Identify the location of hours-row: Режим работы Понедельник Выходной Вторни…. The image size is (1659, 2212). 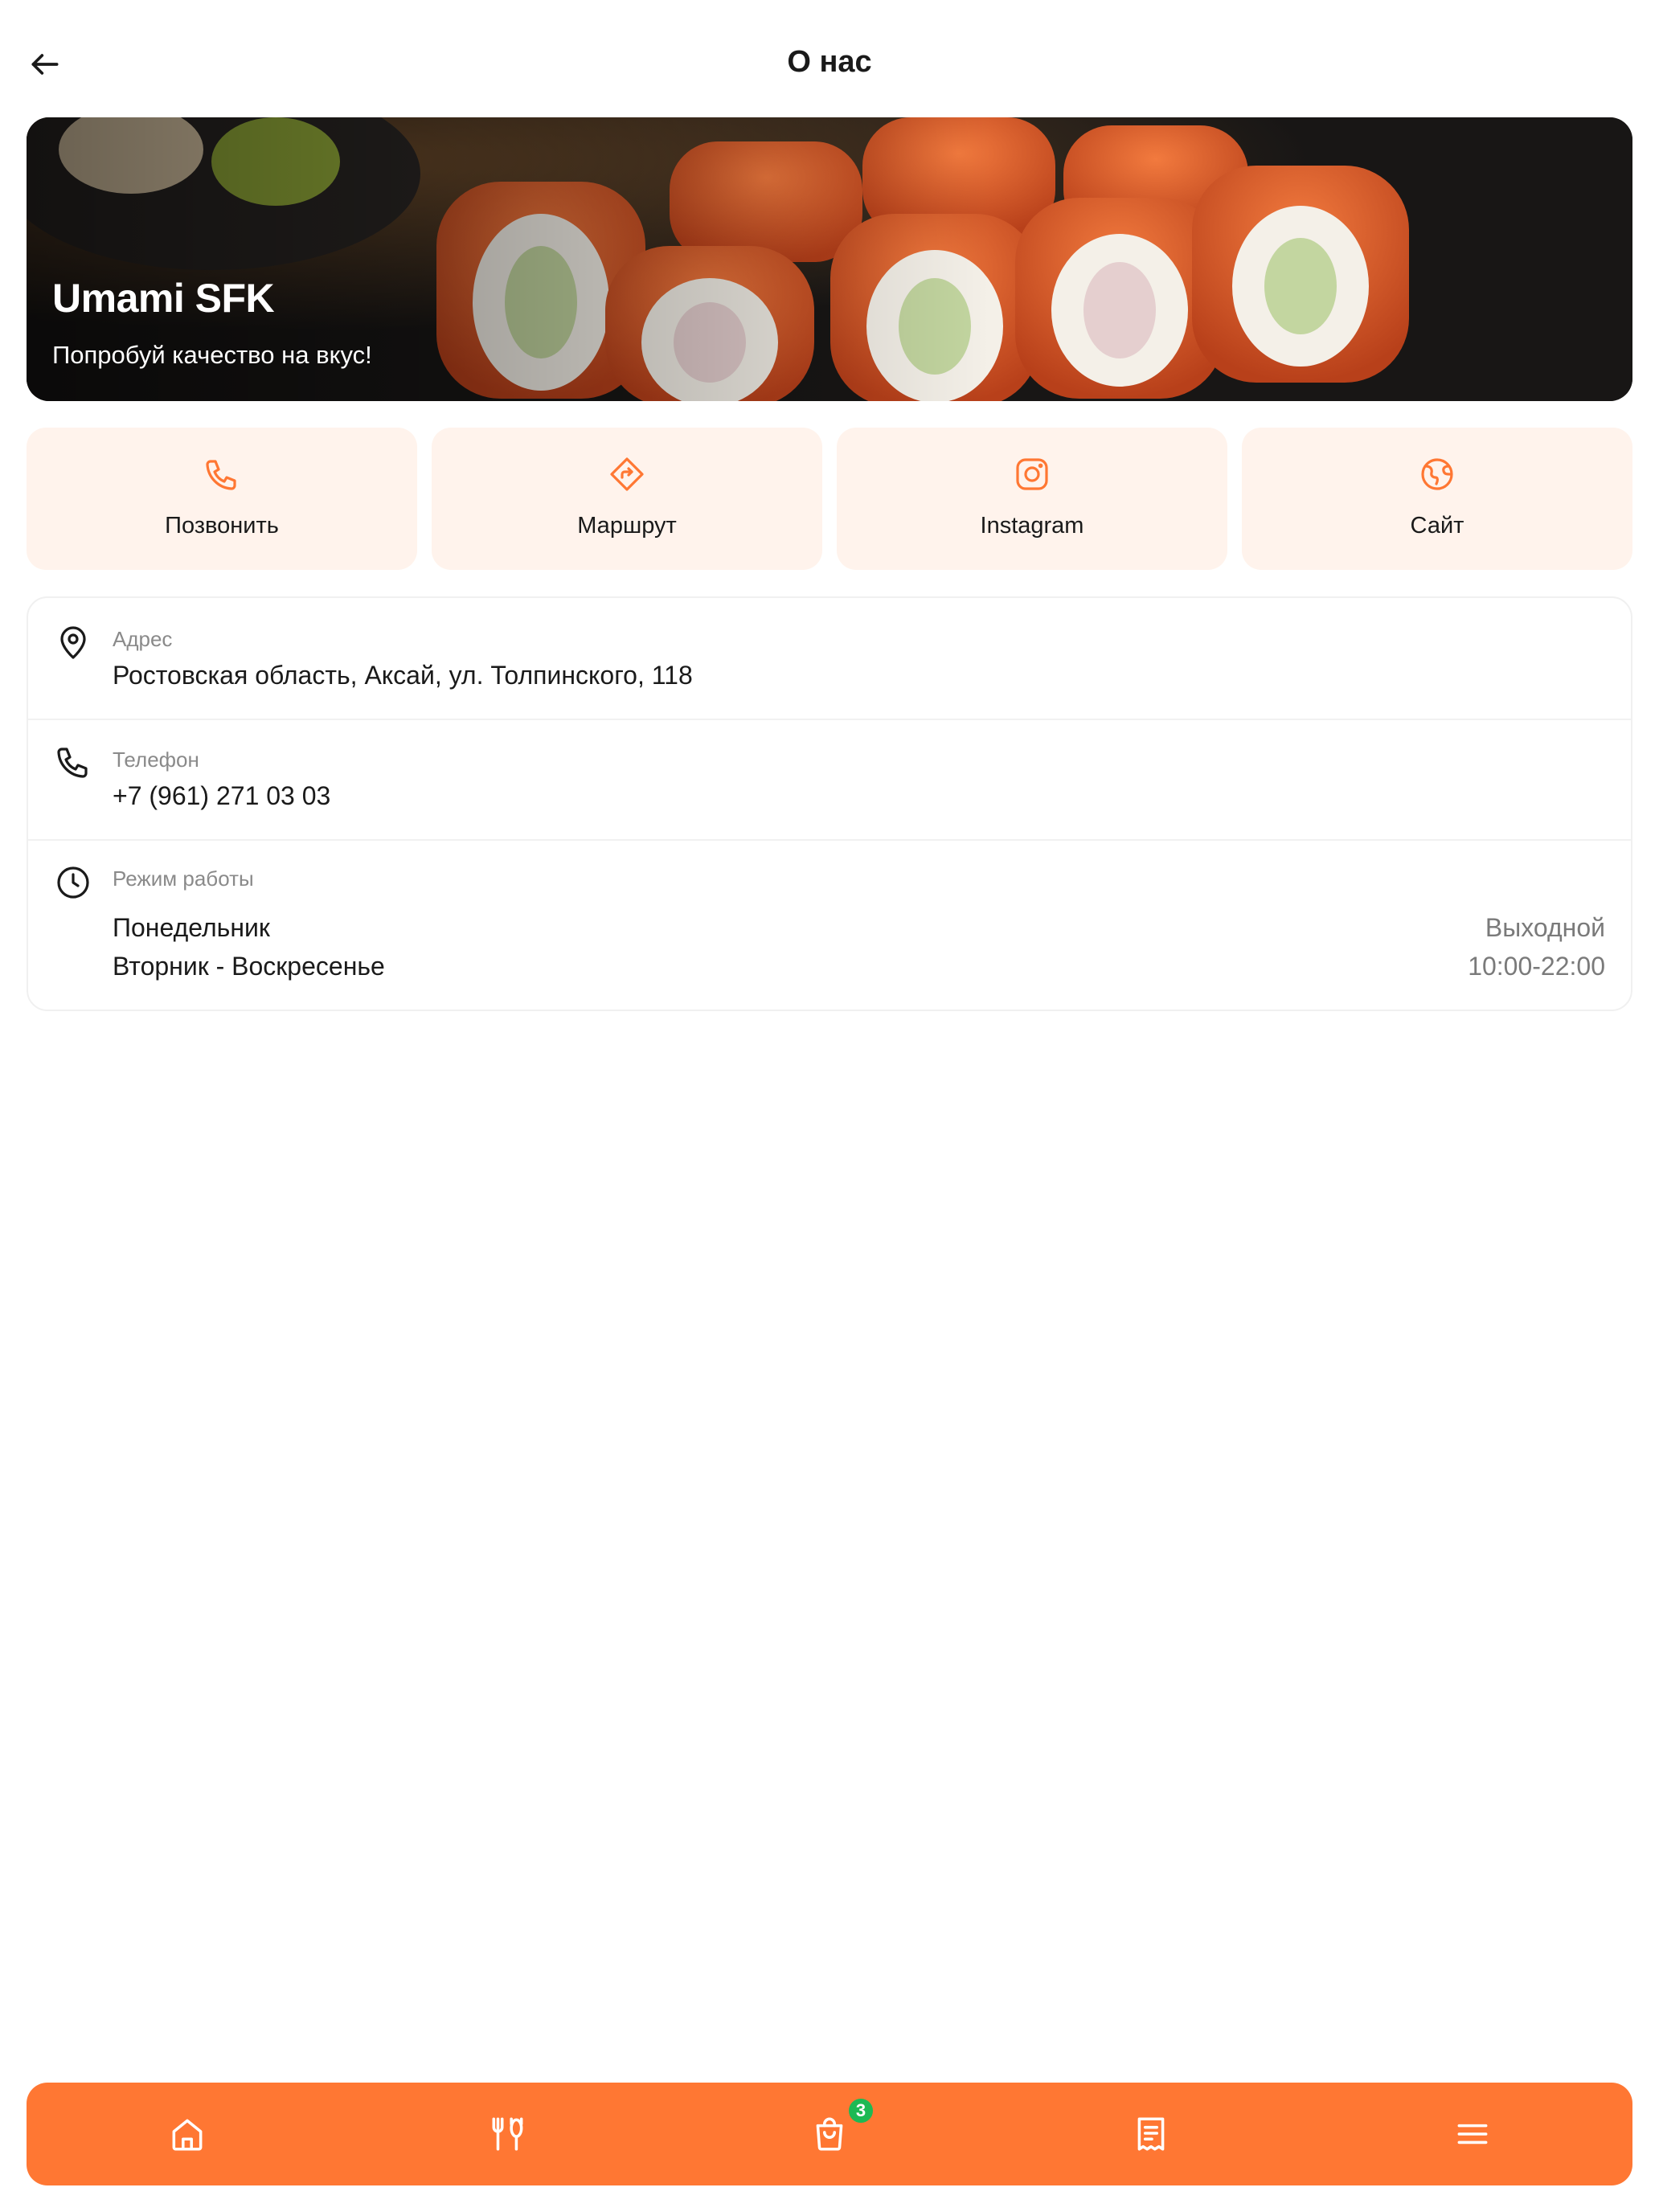
(829, 926).